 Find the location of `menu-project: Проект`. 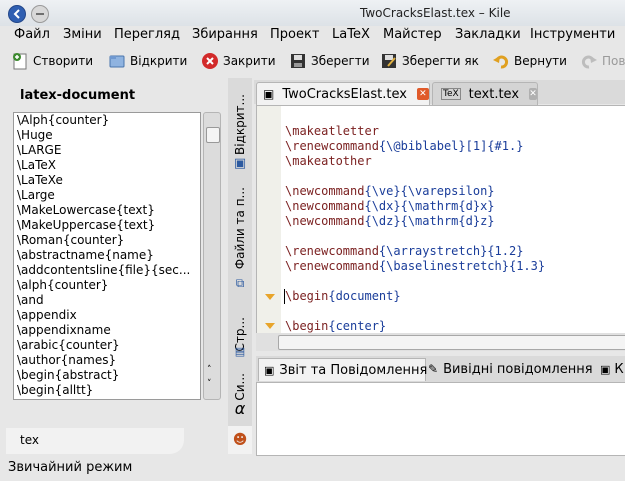

menu-project: Проект is located at coordinates (294, 34).